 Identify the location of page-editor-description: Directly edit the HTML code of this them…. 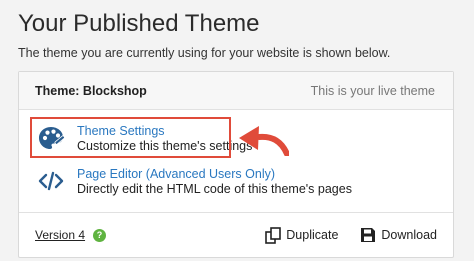
(214, 189).